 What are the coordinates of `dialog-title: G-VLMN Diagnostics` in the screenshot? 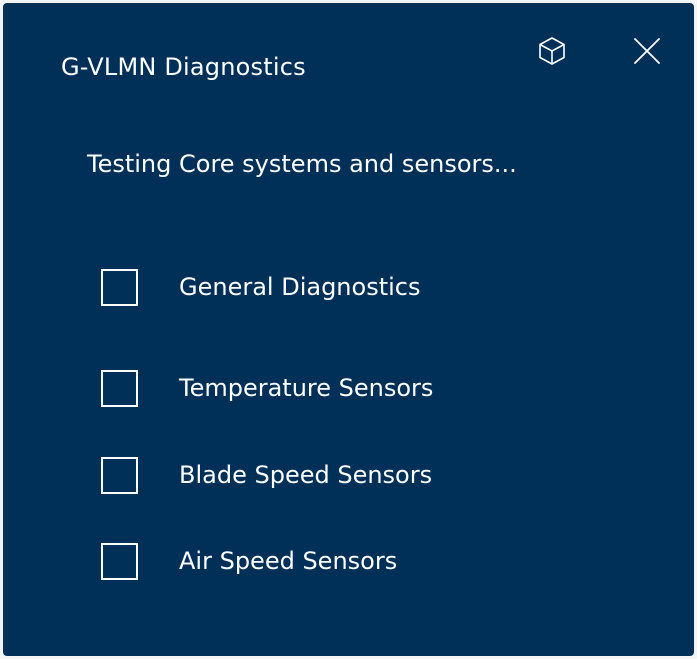 It's located at (183, 67).